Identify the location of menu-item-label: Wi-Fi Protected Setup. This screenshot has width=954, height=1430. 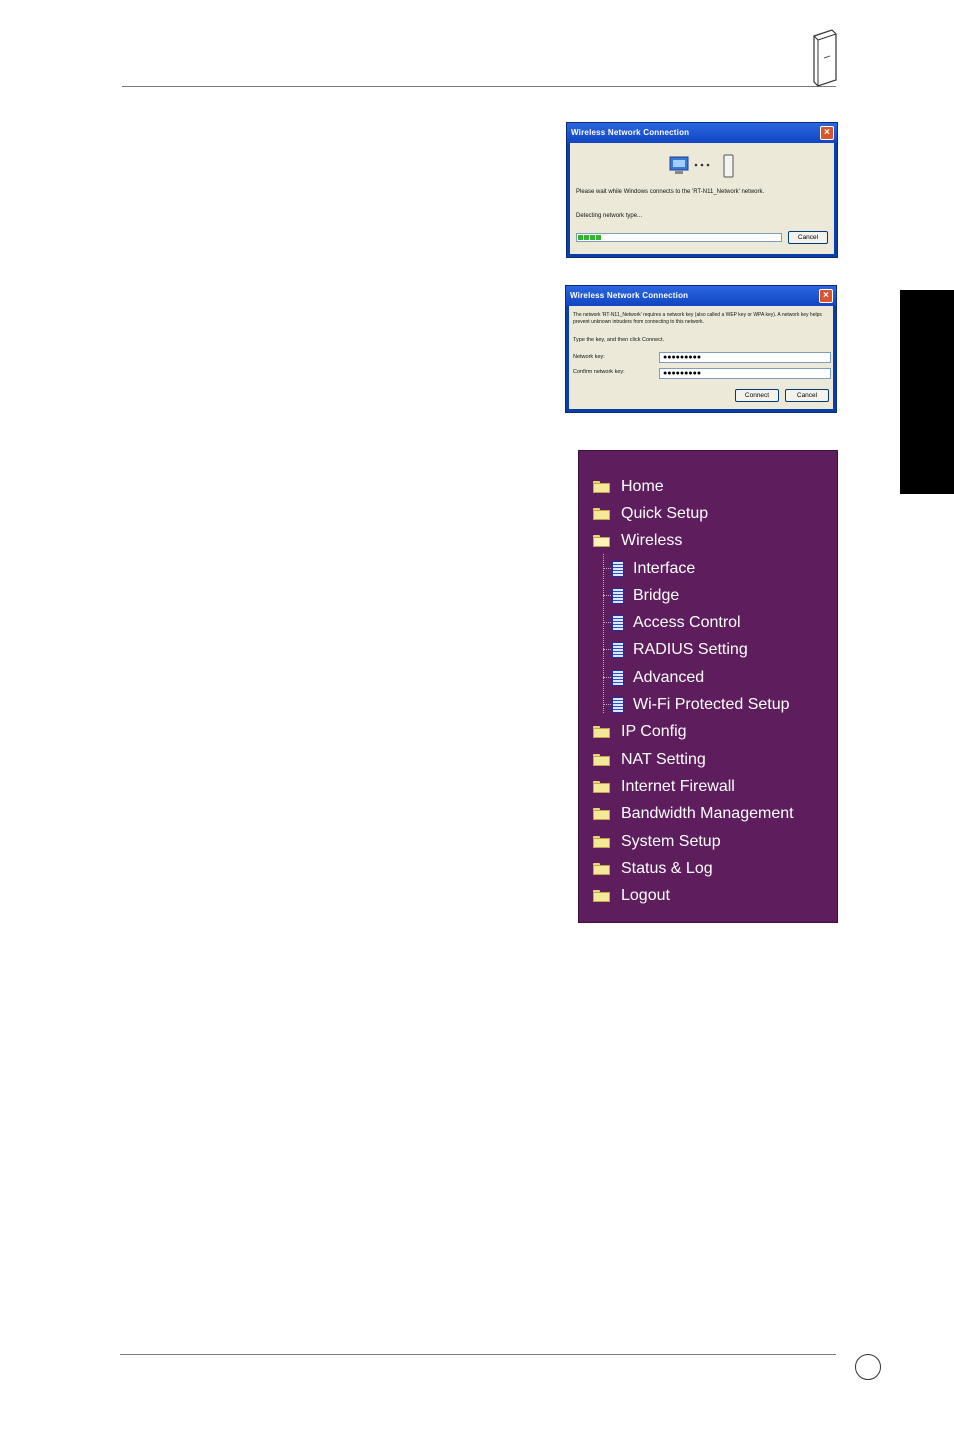
(711, 704).